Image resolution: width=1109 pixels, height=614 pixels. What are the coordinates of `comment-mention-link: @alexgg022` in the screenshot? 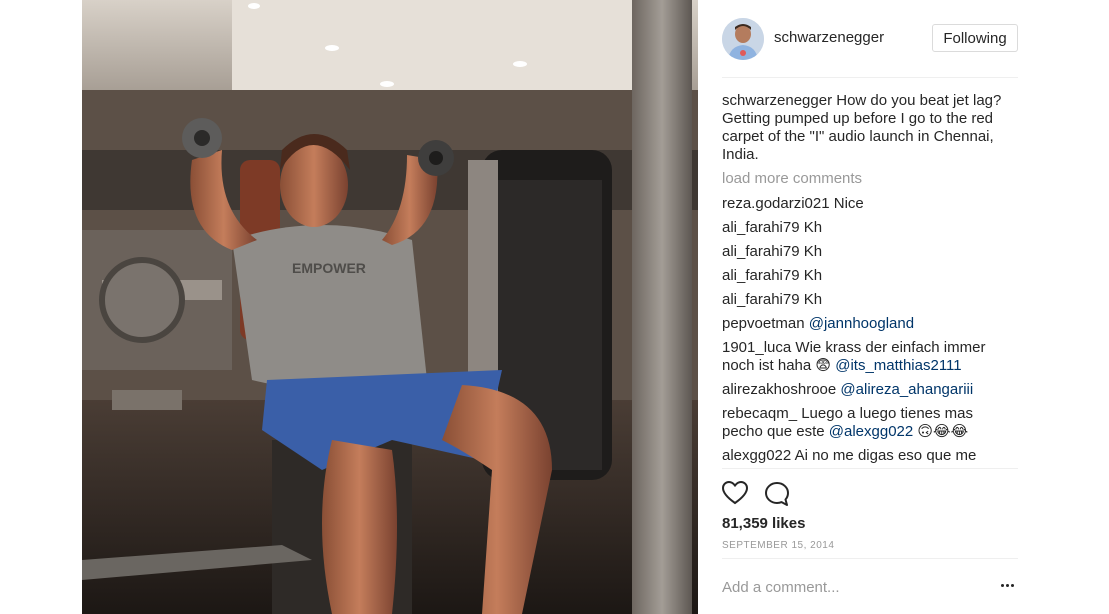 It's located at (871, 431).